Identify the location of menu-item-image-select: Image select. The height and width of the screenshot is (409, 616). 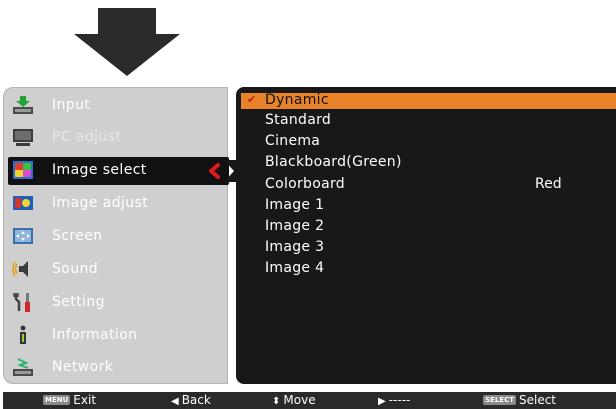
(118, 171).